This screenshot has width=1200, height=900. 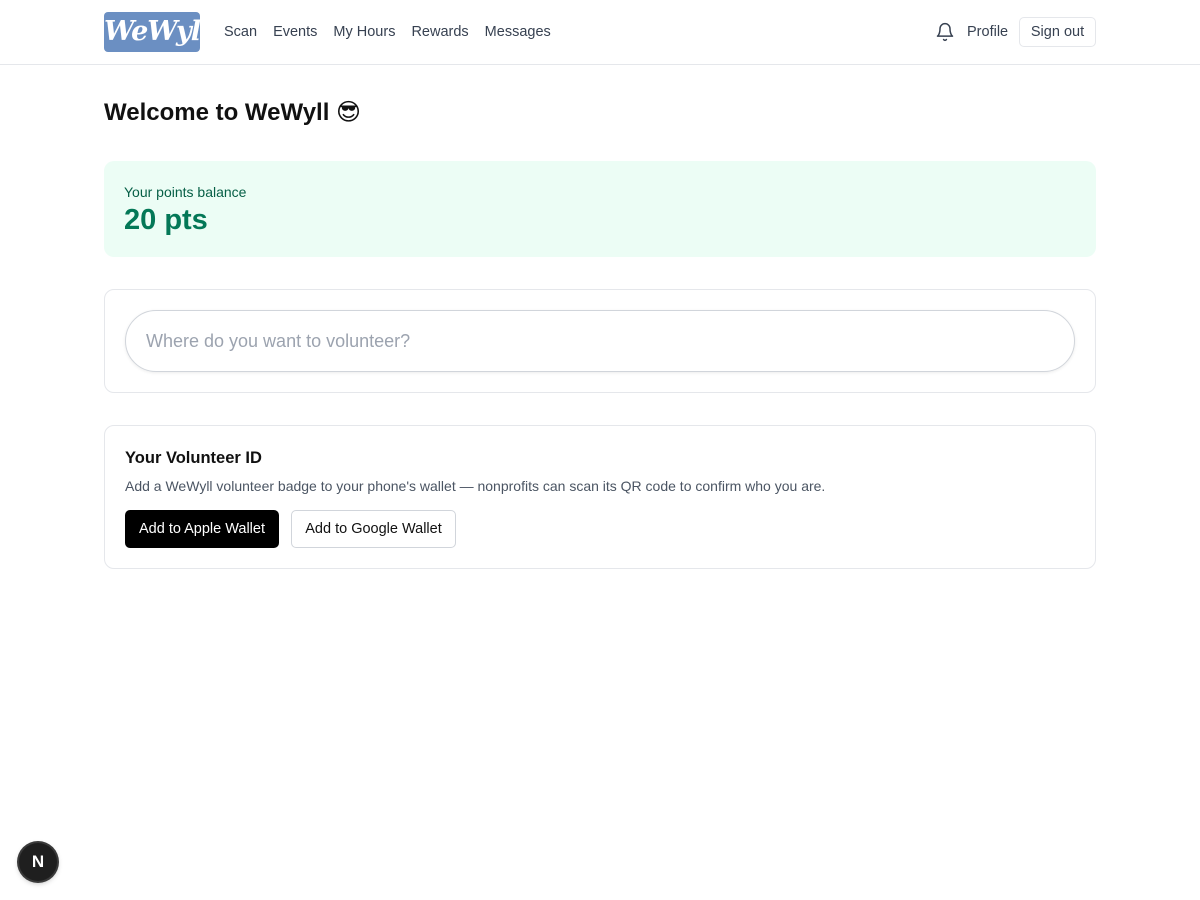 What do you see at coordinates (193, 458) in the screenshot?
I see `volunteer-id-title: Your Volunteer ID` at bounding box center [193, 458].